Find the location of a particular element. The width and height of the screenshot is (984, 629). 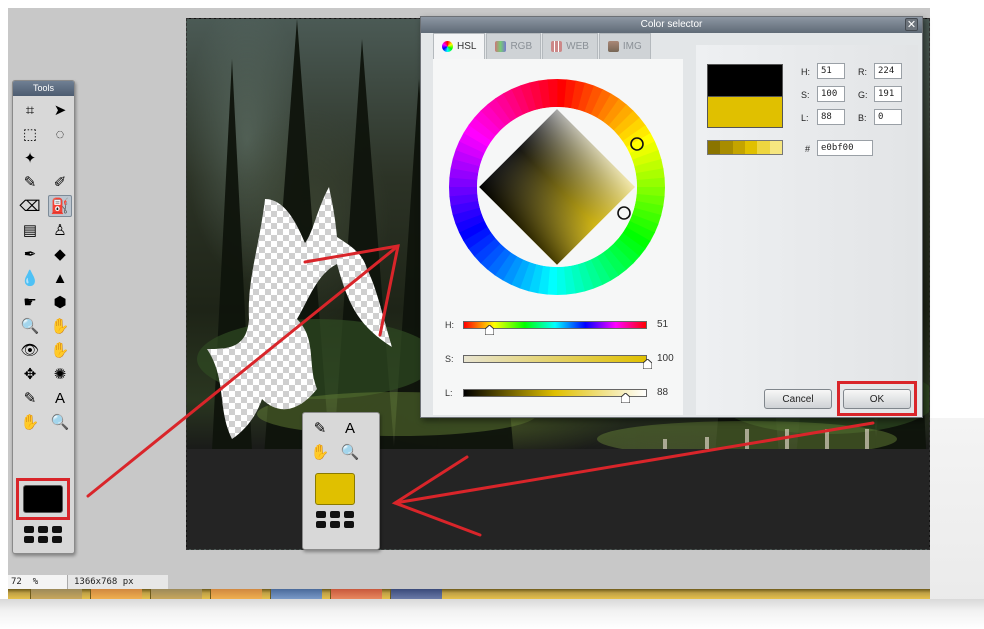

lightness-slider-value: 88 is located at coordinates (663, 392).